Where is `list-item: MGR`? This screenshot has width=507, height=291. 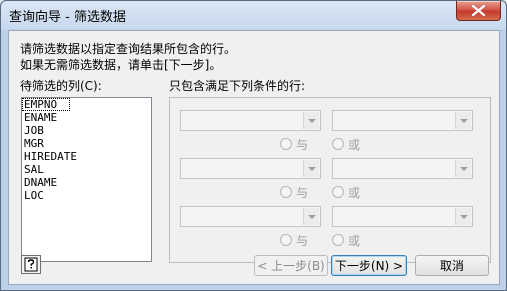
list-item: MGR is located at coordinates (86, 143).